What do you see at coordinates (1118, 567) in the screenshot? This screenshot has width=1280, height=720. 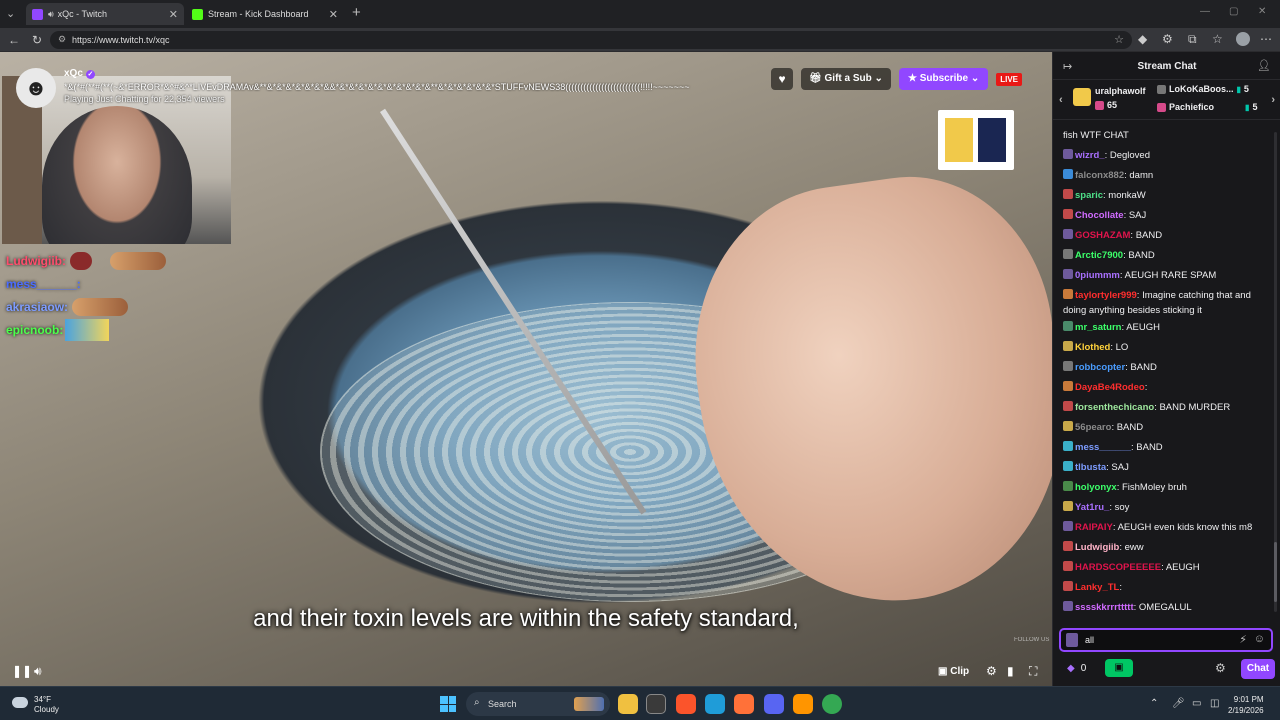 I see `chat-username: HARDSCOPEEEEE` at bounding box center [1118, 567].